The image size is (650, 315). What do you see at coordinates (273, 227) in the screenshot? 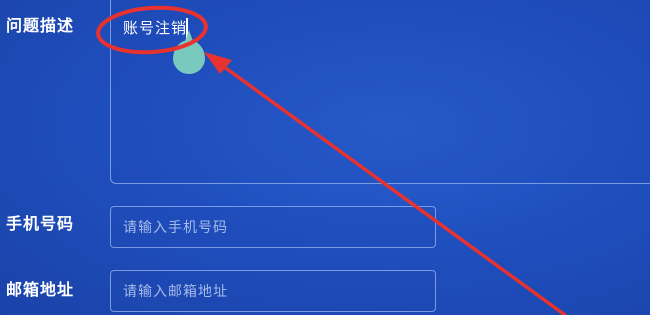
I see `phone-input: 请输入手机号码` at bounding box center [273, 227].